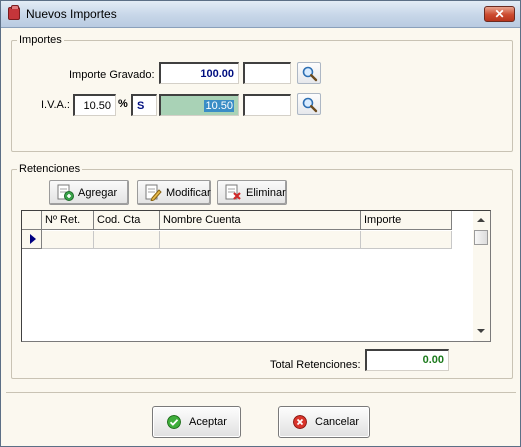 The image size is (521, 447). I want to click on delete-button: Eliminar, so click(252, 192).